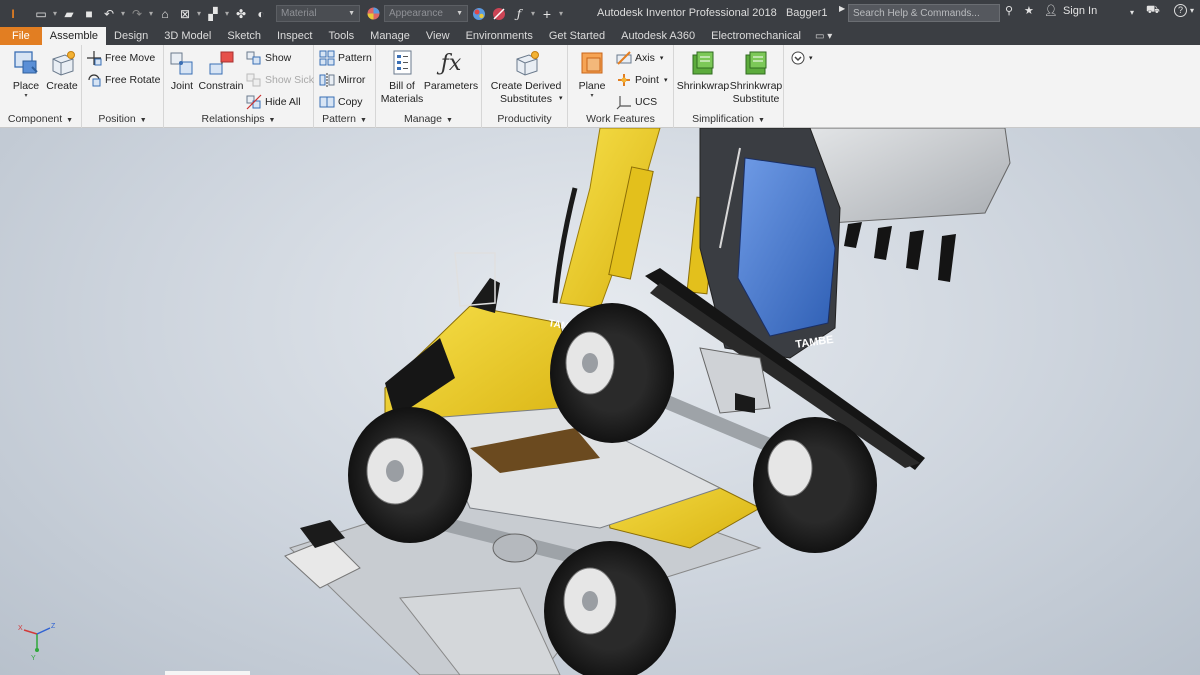 The width and height of the screenshot is (1200, 675). What do you see at coordinates (1070, 11) in the screenshot?
I see `sign-in-button: 👤︎ Sign In` at bounding box center [1070, 11].